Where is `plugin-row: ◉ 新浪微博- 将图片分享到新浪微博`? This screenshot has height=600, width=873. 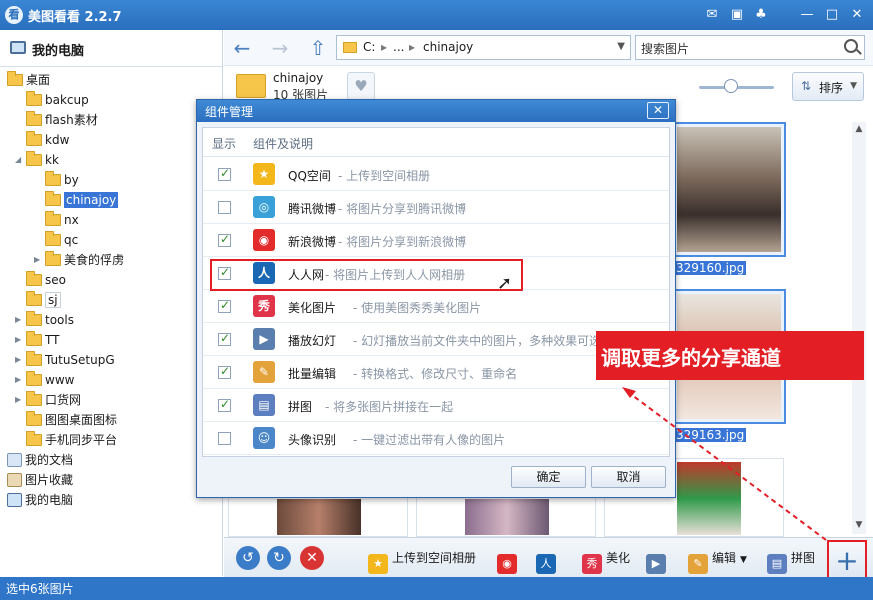
plugin-row: ◉ 新浪微博- 将图片分享到新浪微博 is located at coordinates (436, 240).